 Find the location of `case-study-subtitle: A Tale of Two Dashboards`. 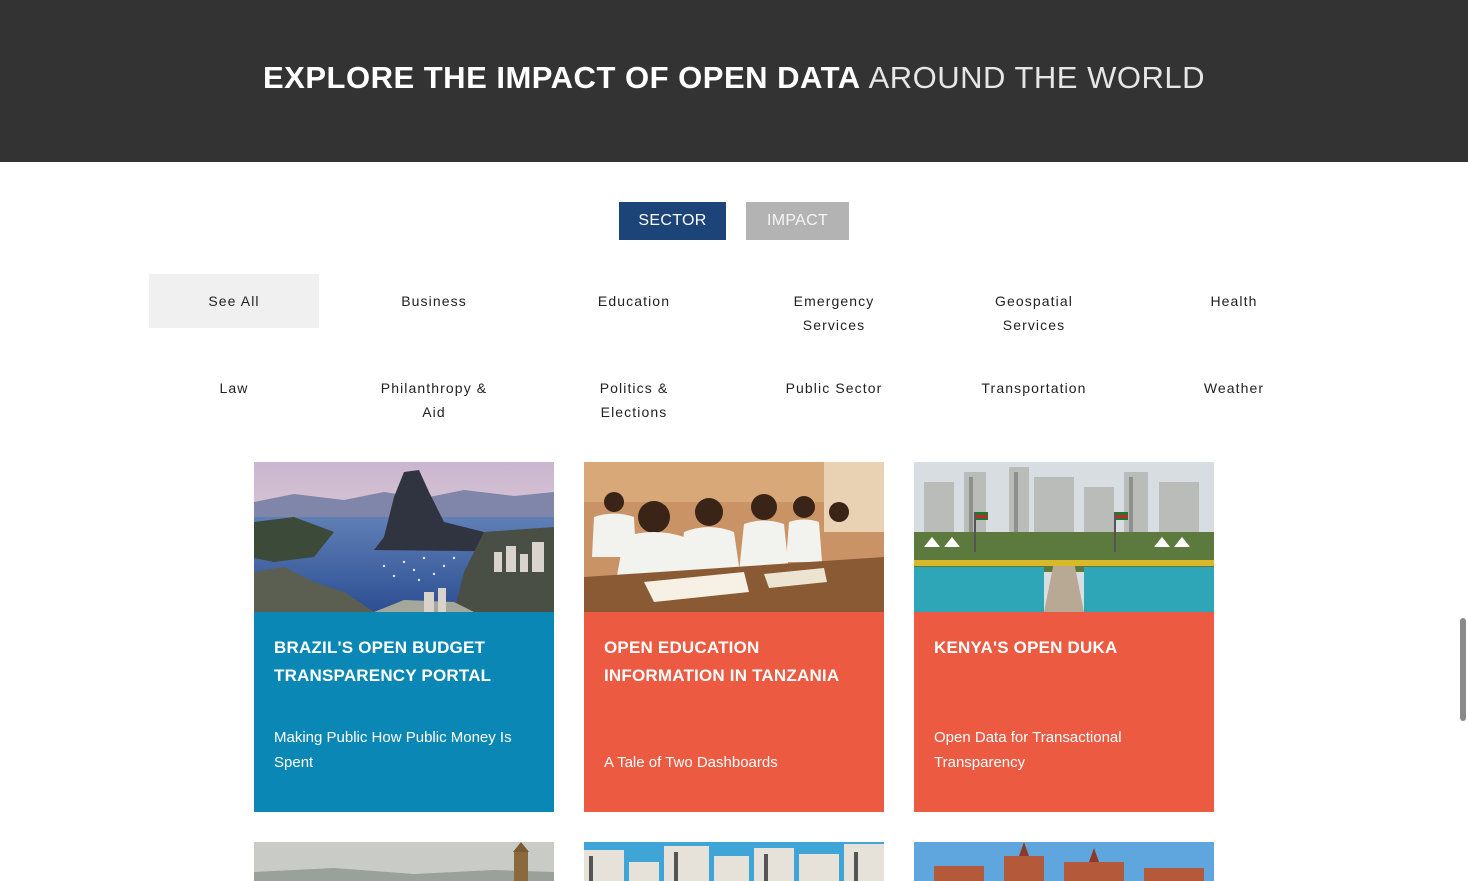

case-study-subtitle: A Tale of Two Dashboards is located at coordinates (691, 762).